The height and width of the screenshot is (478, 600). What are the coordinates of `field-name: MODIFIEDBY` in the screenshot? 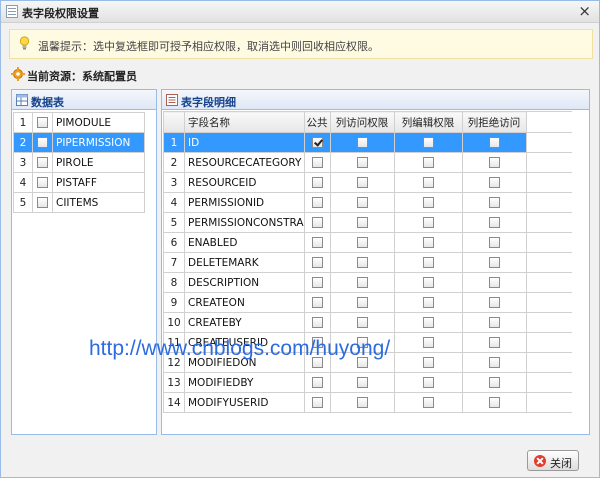 It's located at (244, 382).